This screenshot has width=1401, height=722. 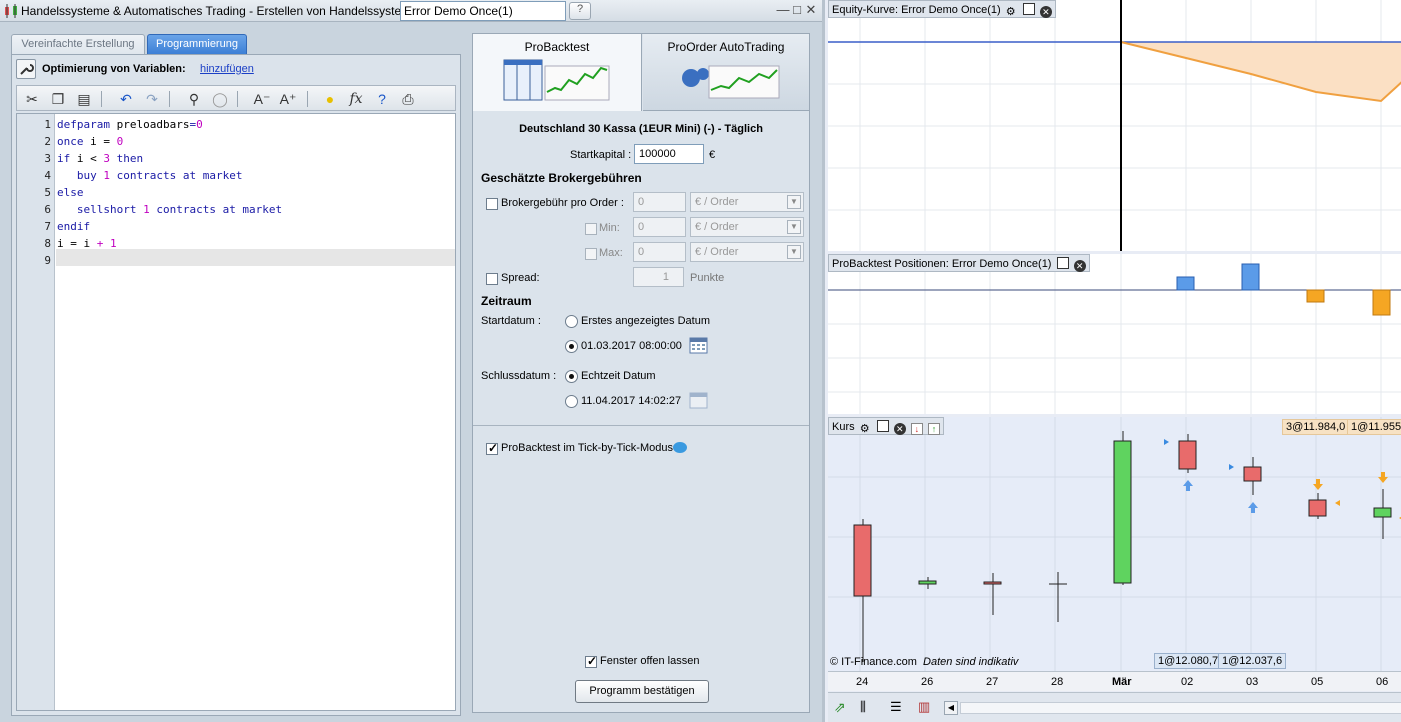 What do you see at coordinates (152, 99) in the screenshot?
I see `redo-icon: ↷` at bounding box center [152, 99].